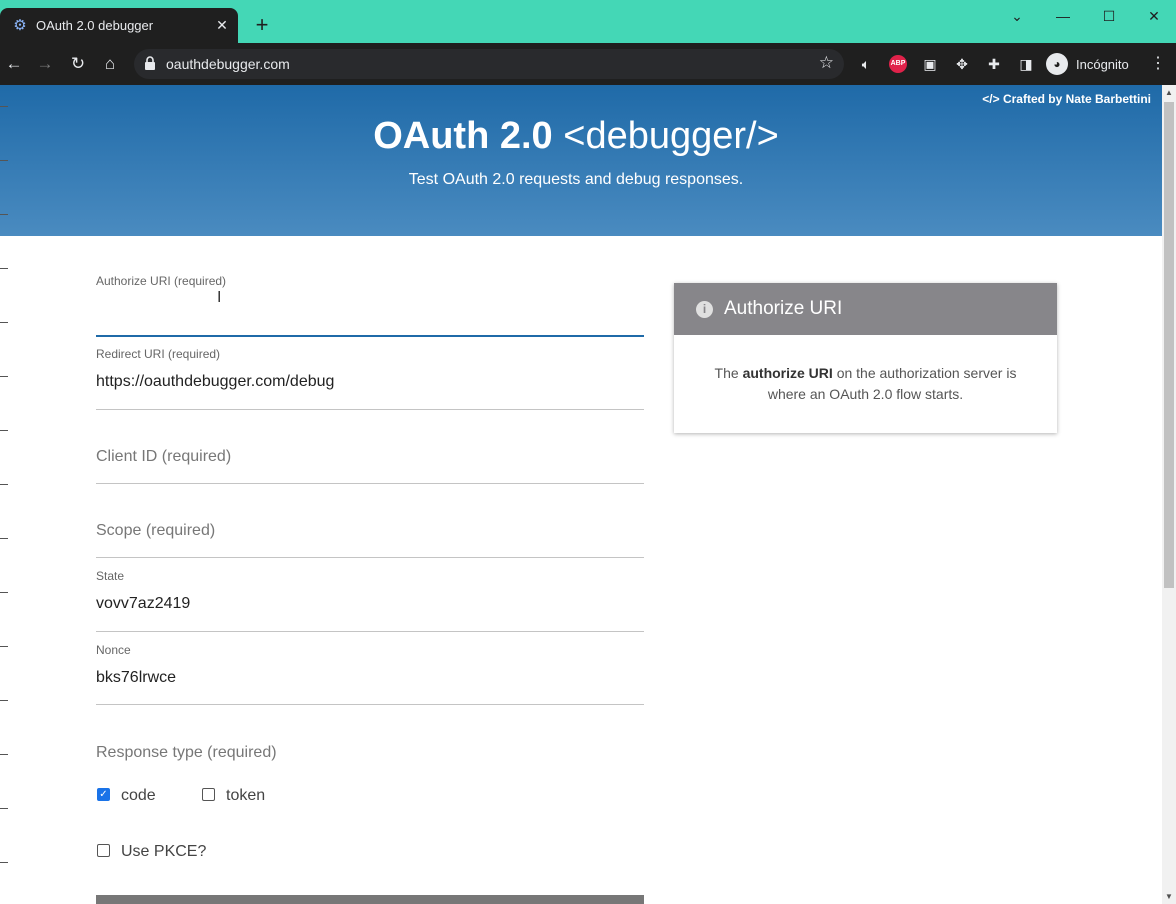  What do you see at coordinates (962, 64) in the screenshot?
I see `extension-target-icon: ✥` at bounding box center [962, 64].